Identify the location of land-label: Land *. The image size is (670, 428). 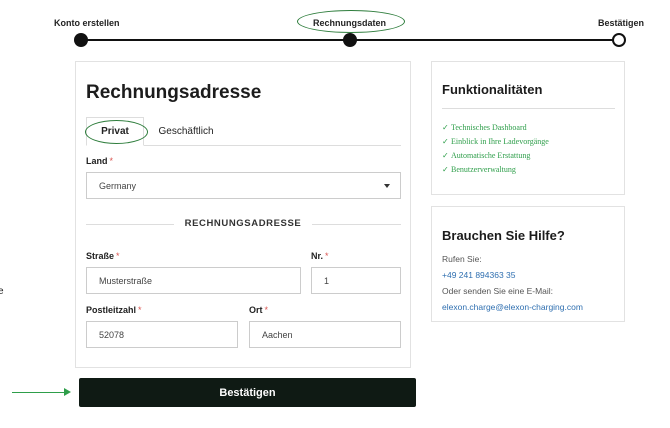
(100, 161).